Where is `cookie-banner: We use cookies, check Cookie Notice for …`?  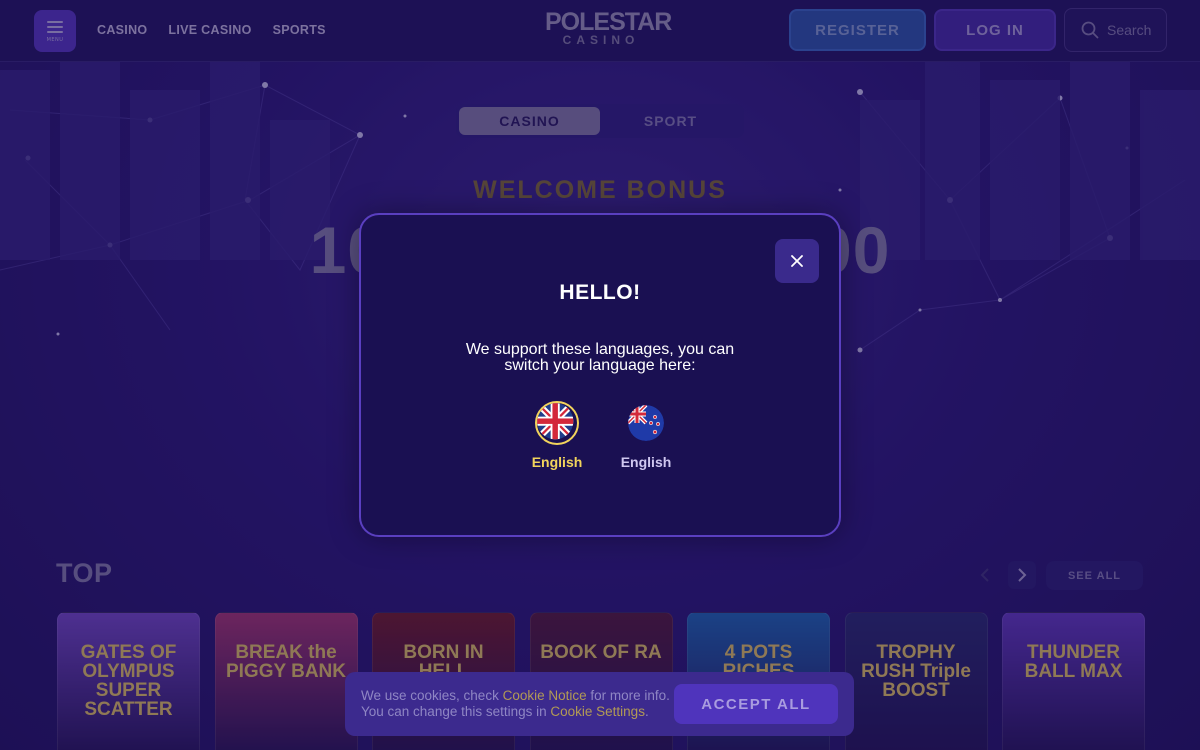 cookie-banner: We use cookies, check Cookie Notice for … is located at coordinates (599, 704).